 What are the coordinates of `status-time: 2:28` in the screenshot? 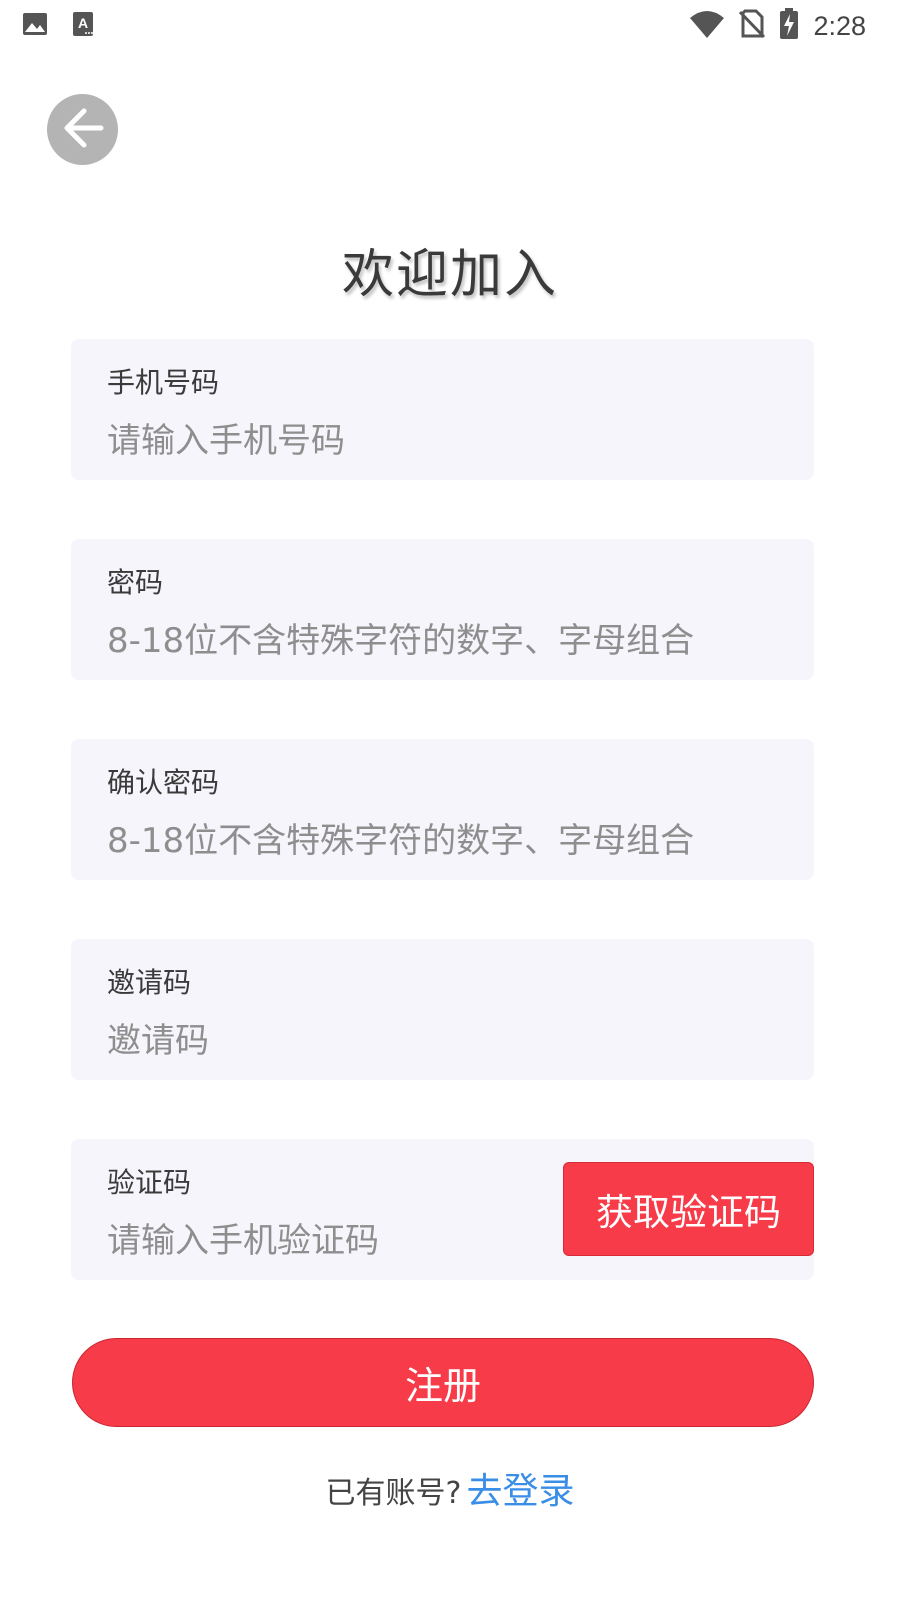 It's located at (839, 25).